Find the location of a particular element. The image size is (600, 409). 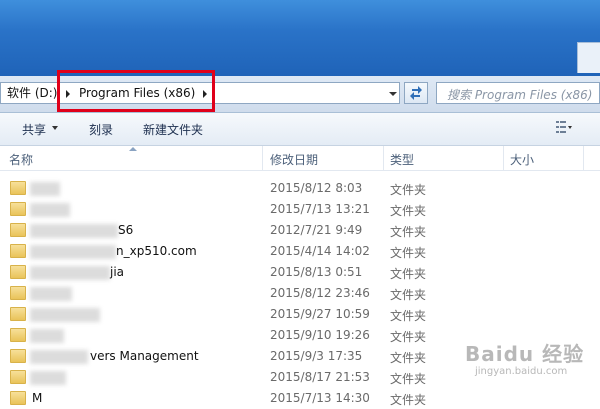

file-row: 2015/7/13 13:21 文件夹 is located at coordinates (300, 209).